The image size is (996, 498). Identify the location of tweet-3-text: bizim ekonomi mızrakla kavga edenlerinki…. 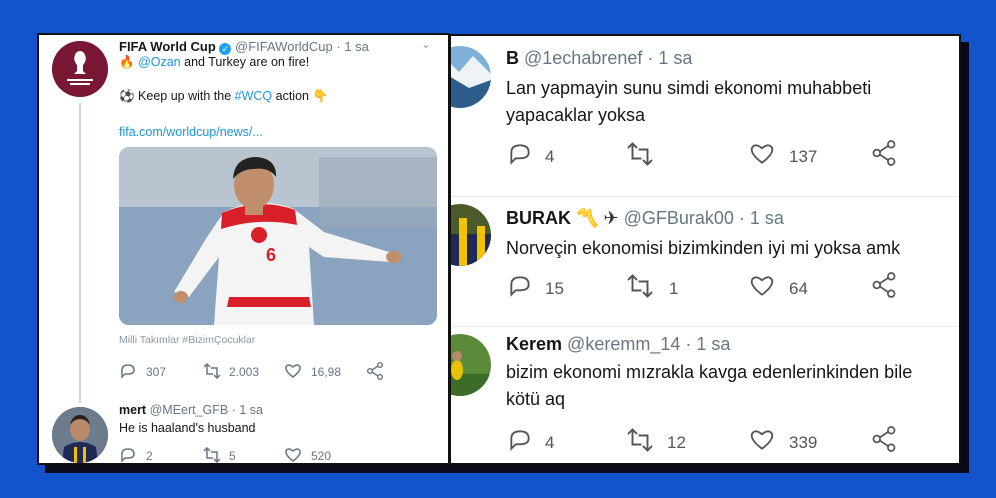
(709, 386).